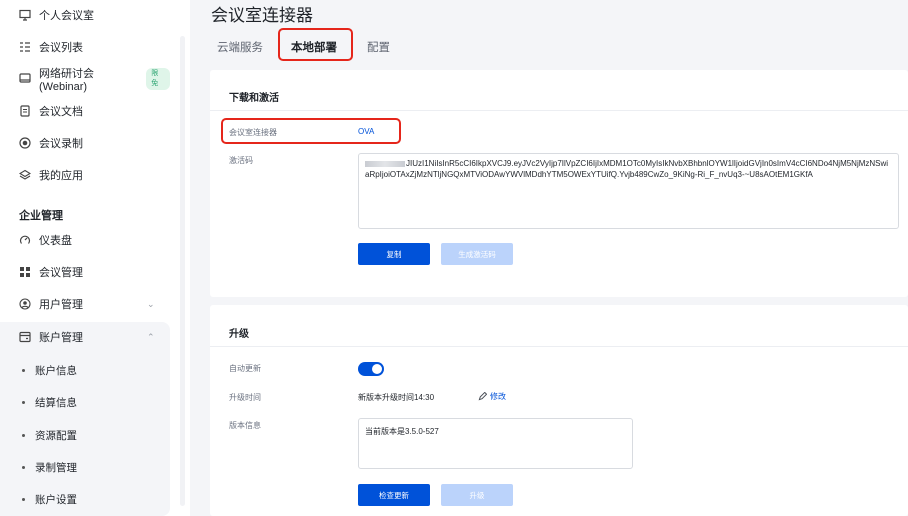 The width and height of the screenshot is (908, 516). I want to click on sidebar-scrollbar, so click(182, 271).